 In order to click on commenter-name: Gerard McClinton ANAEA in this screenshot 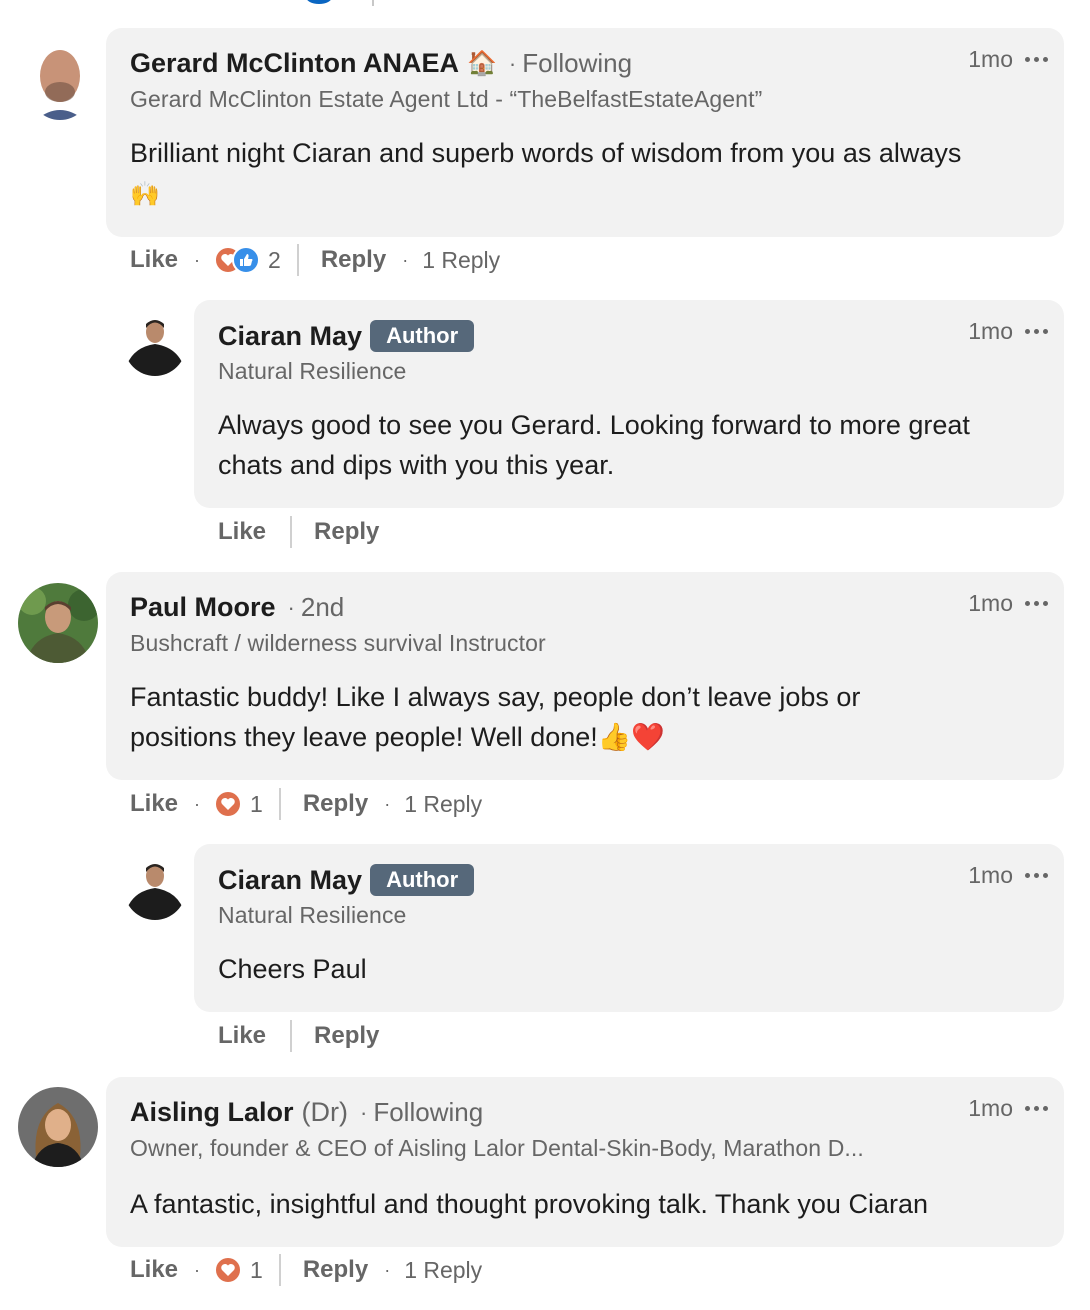, I will do `click(294, 63)`.